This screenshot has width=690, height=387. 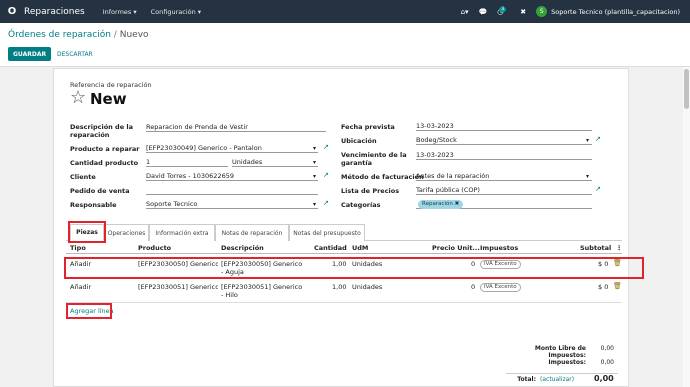 What do you see at coordinates (604, 378) in the screenshot?
I see `total-value: 0,00` at bounding box center [604, 378].